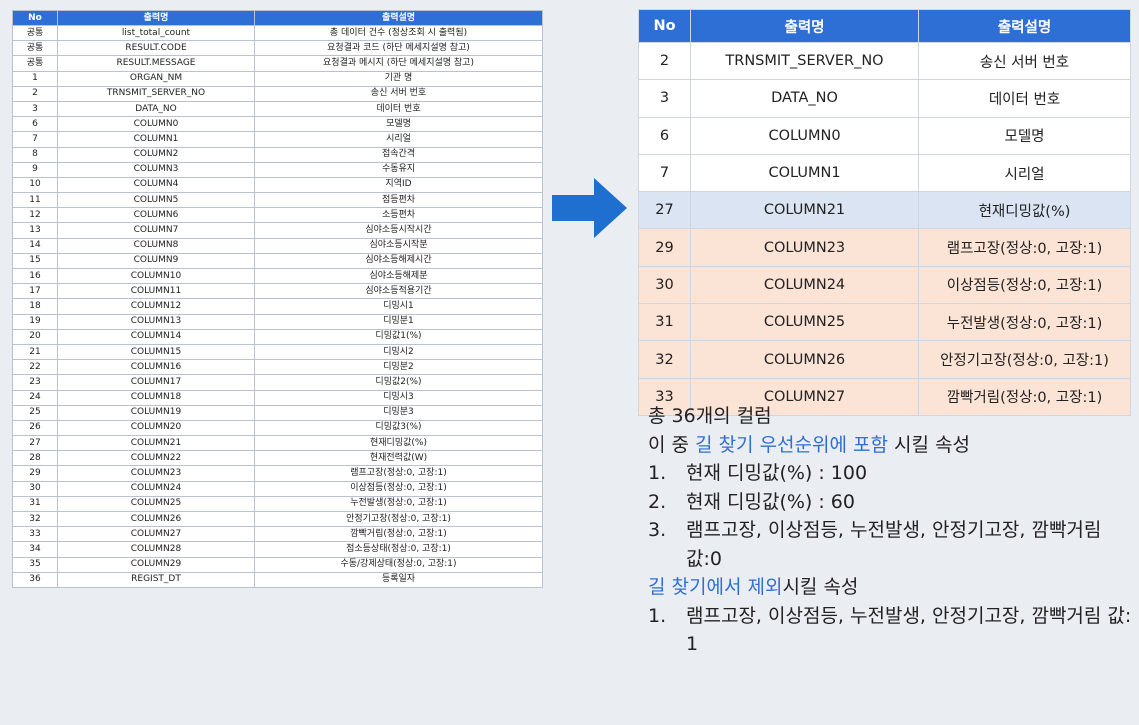 This screenshot has width=1139, height=725. I want to click on cell-output-desc: 디밍값3(%), so click(398, 428).